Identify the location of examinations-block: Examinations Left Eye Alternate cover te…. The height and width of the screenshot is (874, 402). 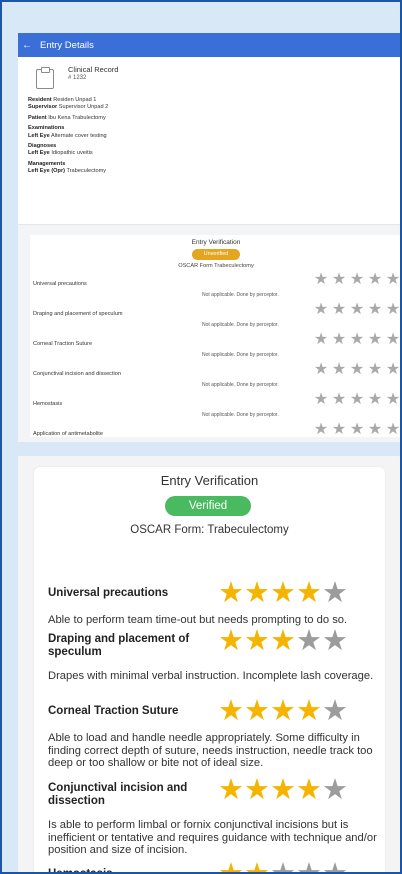
(67, 132).